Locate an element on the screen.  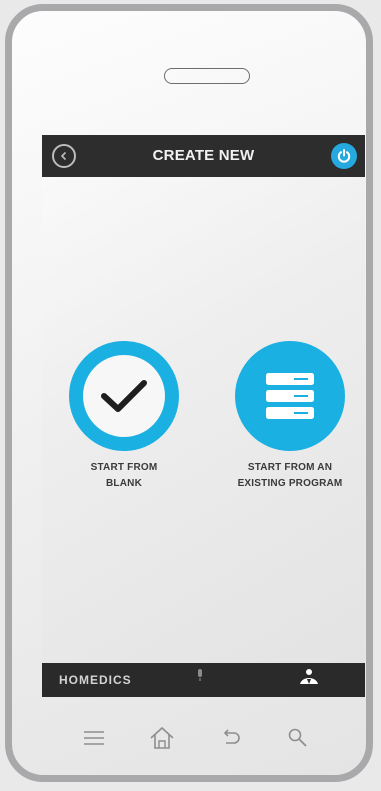
tab-massage is located at coordinates (309, 680).